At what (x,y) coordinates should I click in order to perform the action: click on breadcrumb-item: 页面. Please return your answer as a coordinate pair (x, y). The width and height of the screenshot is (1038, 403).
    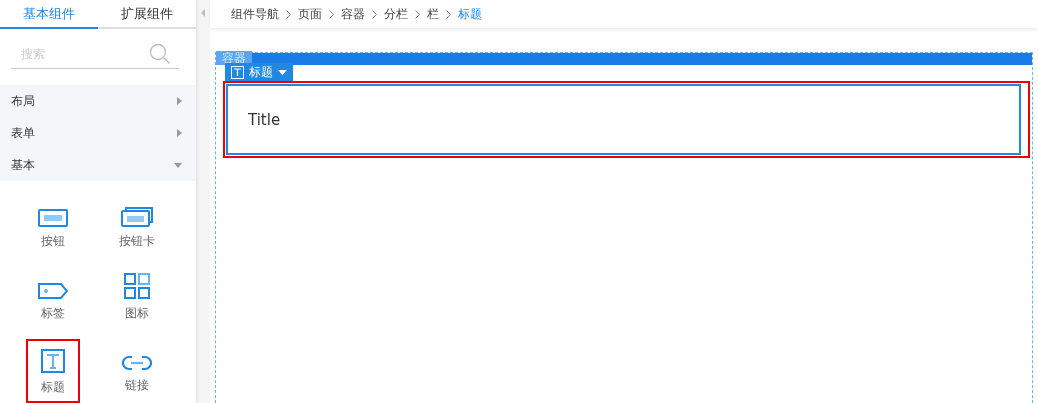
    Looking at the image, I should click on (310, 14).